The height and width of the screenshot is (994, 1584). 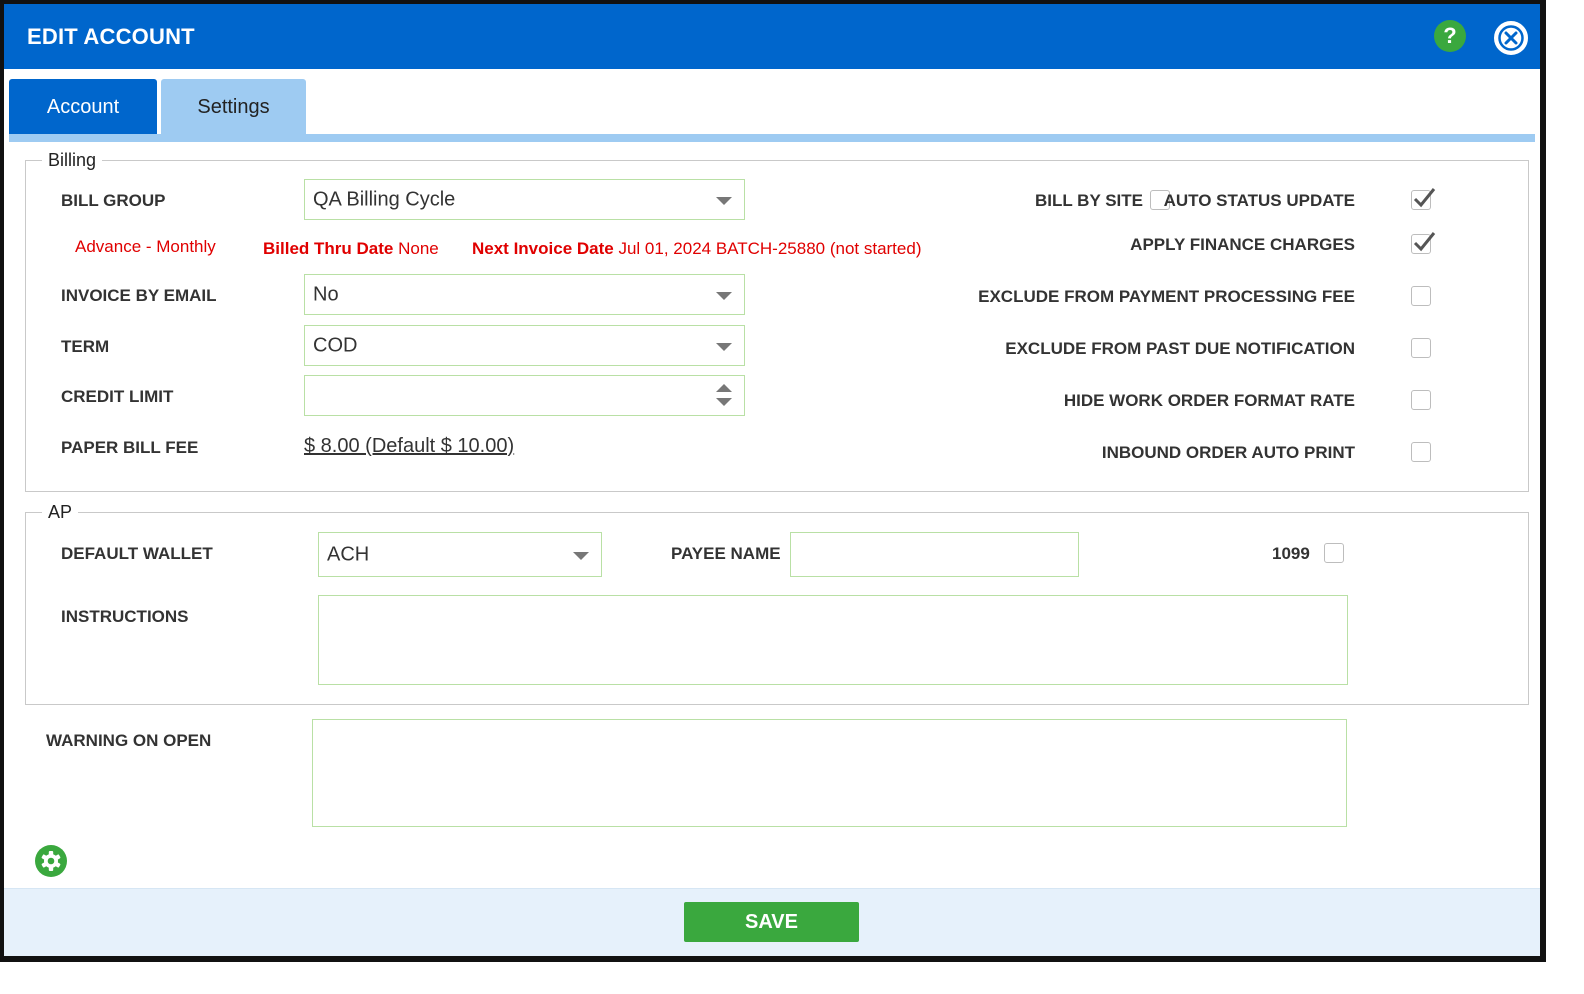 I want to click on instructions-label: INSTRUCTIONS, so click(x=125, y=616).